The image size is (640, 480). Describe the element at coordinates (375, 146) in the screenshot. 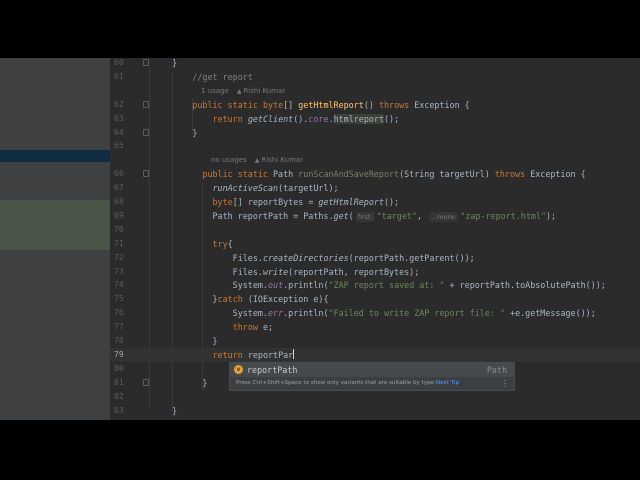

I see `code-line: 65` at that location.